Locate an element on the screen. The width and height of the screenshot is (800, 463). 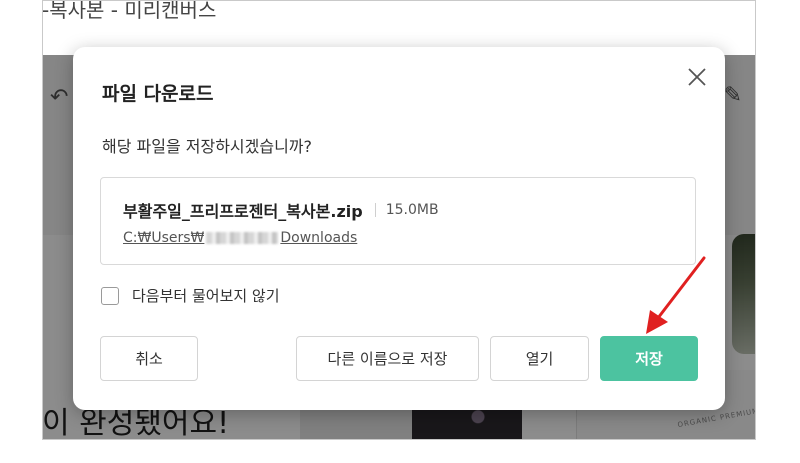
cancel-button: 취소 is located at coordinates (149, 358).